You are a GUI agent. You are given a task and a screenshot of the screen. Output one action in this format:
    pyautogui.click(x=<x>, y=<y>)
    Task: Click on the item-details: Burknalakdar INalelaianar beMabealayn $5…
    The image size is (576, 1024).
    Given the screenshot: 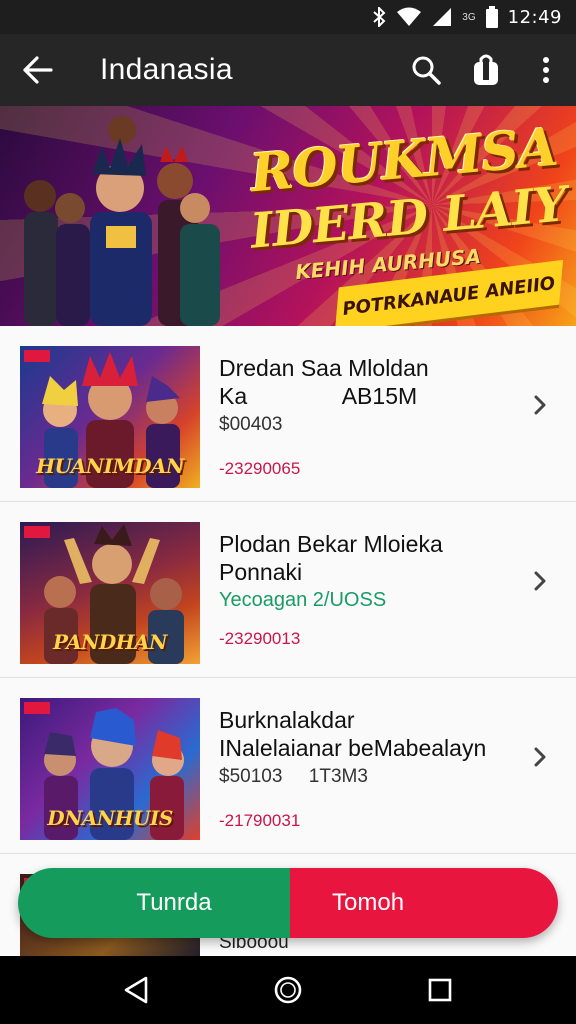 What is the action you would take?
    pyautogui.click(x=369, y=769)
    